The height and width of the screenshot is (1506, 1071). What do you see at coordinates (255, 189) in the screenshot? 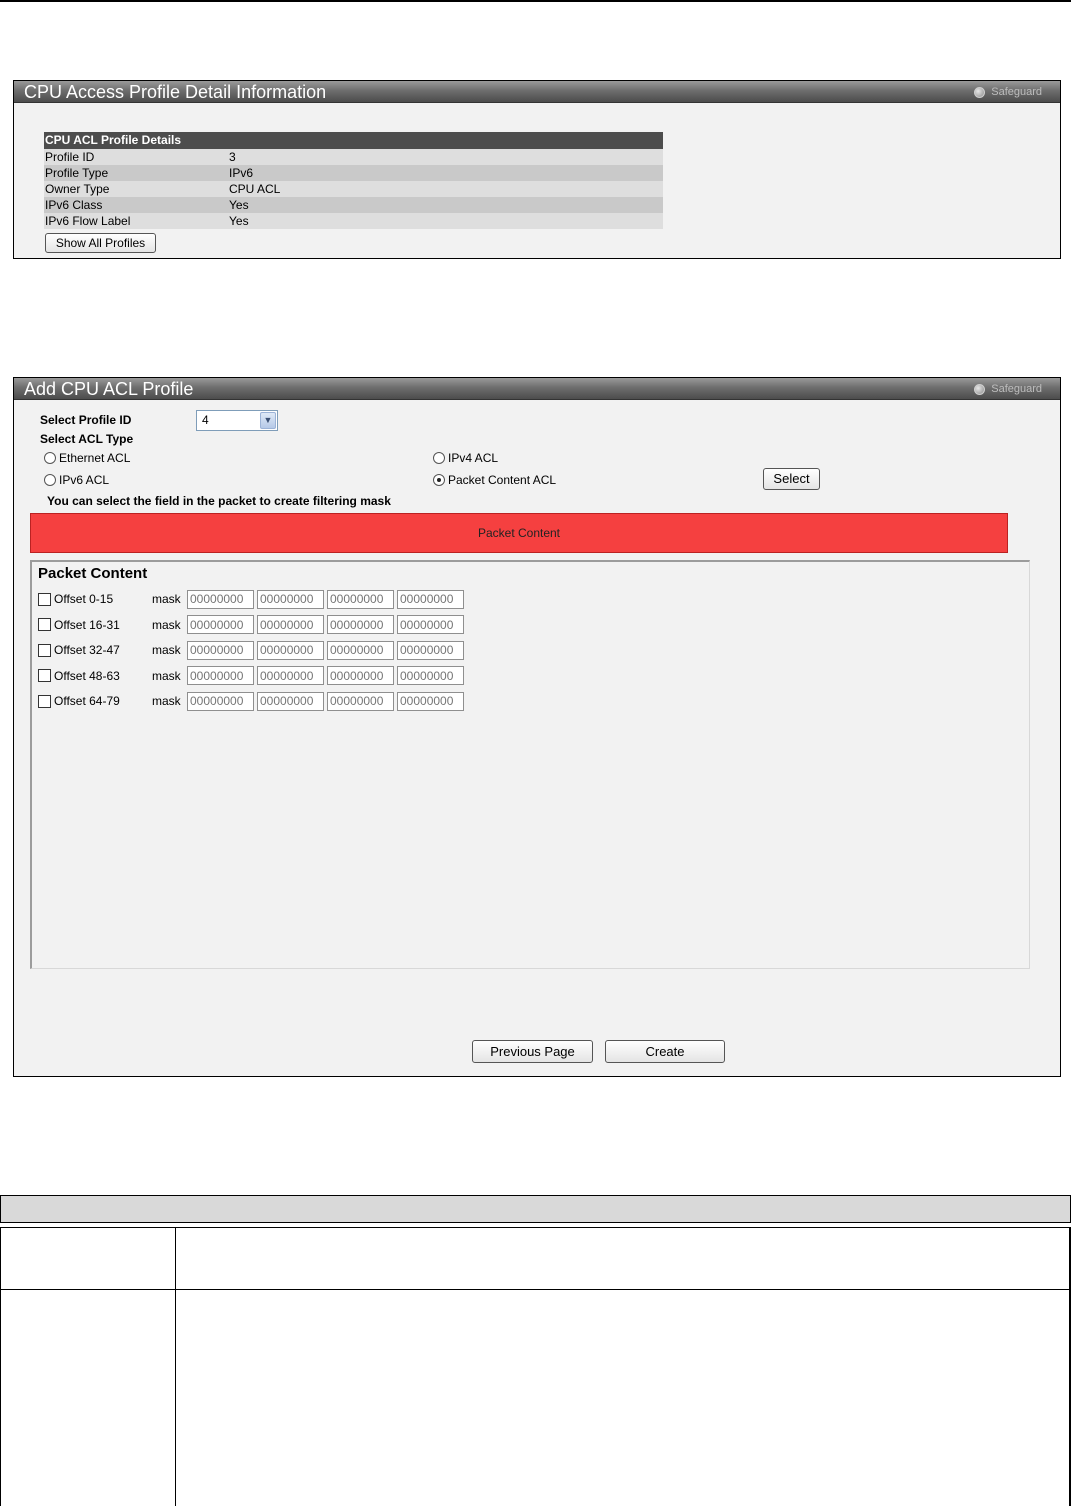
I see `row-value: CPU ACL` at bounding box center [255, 189].